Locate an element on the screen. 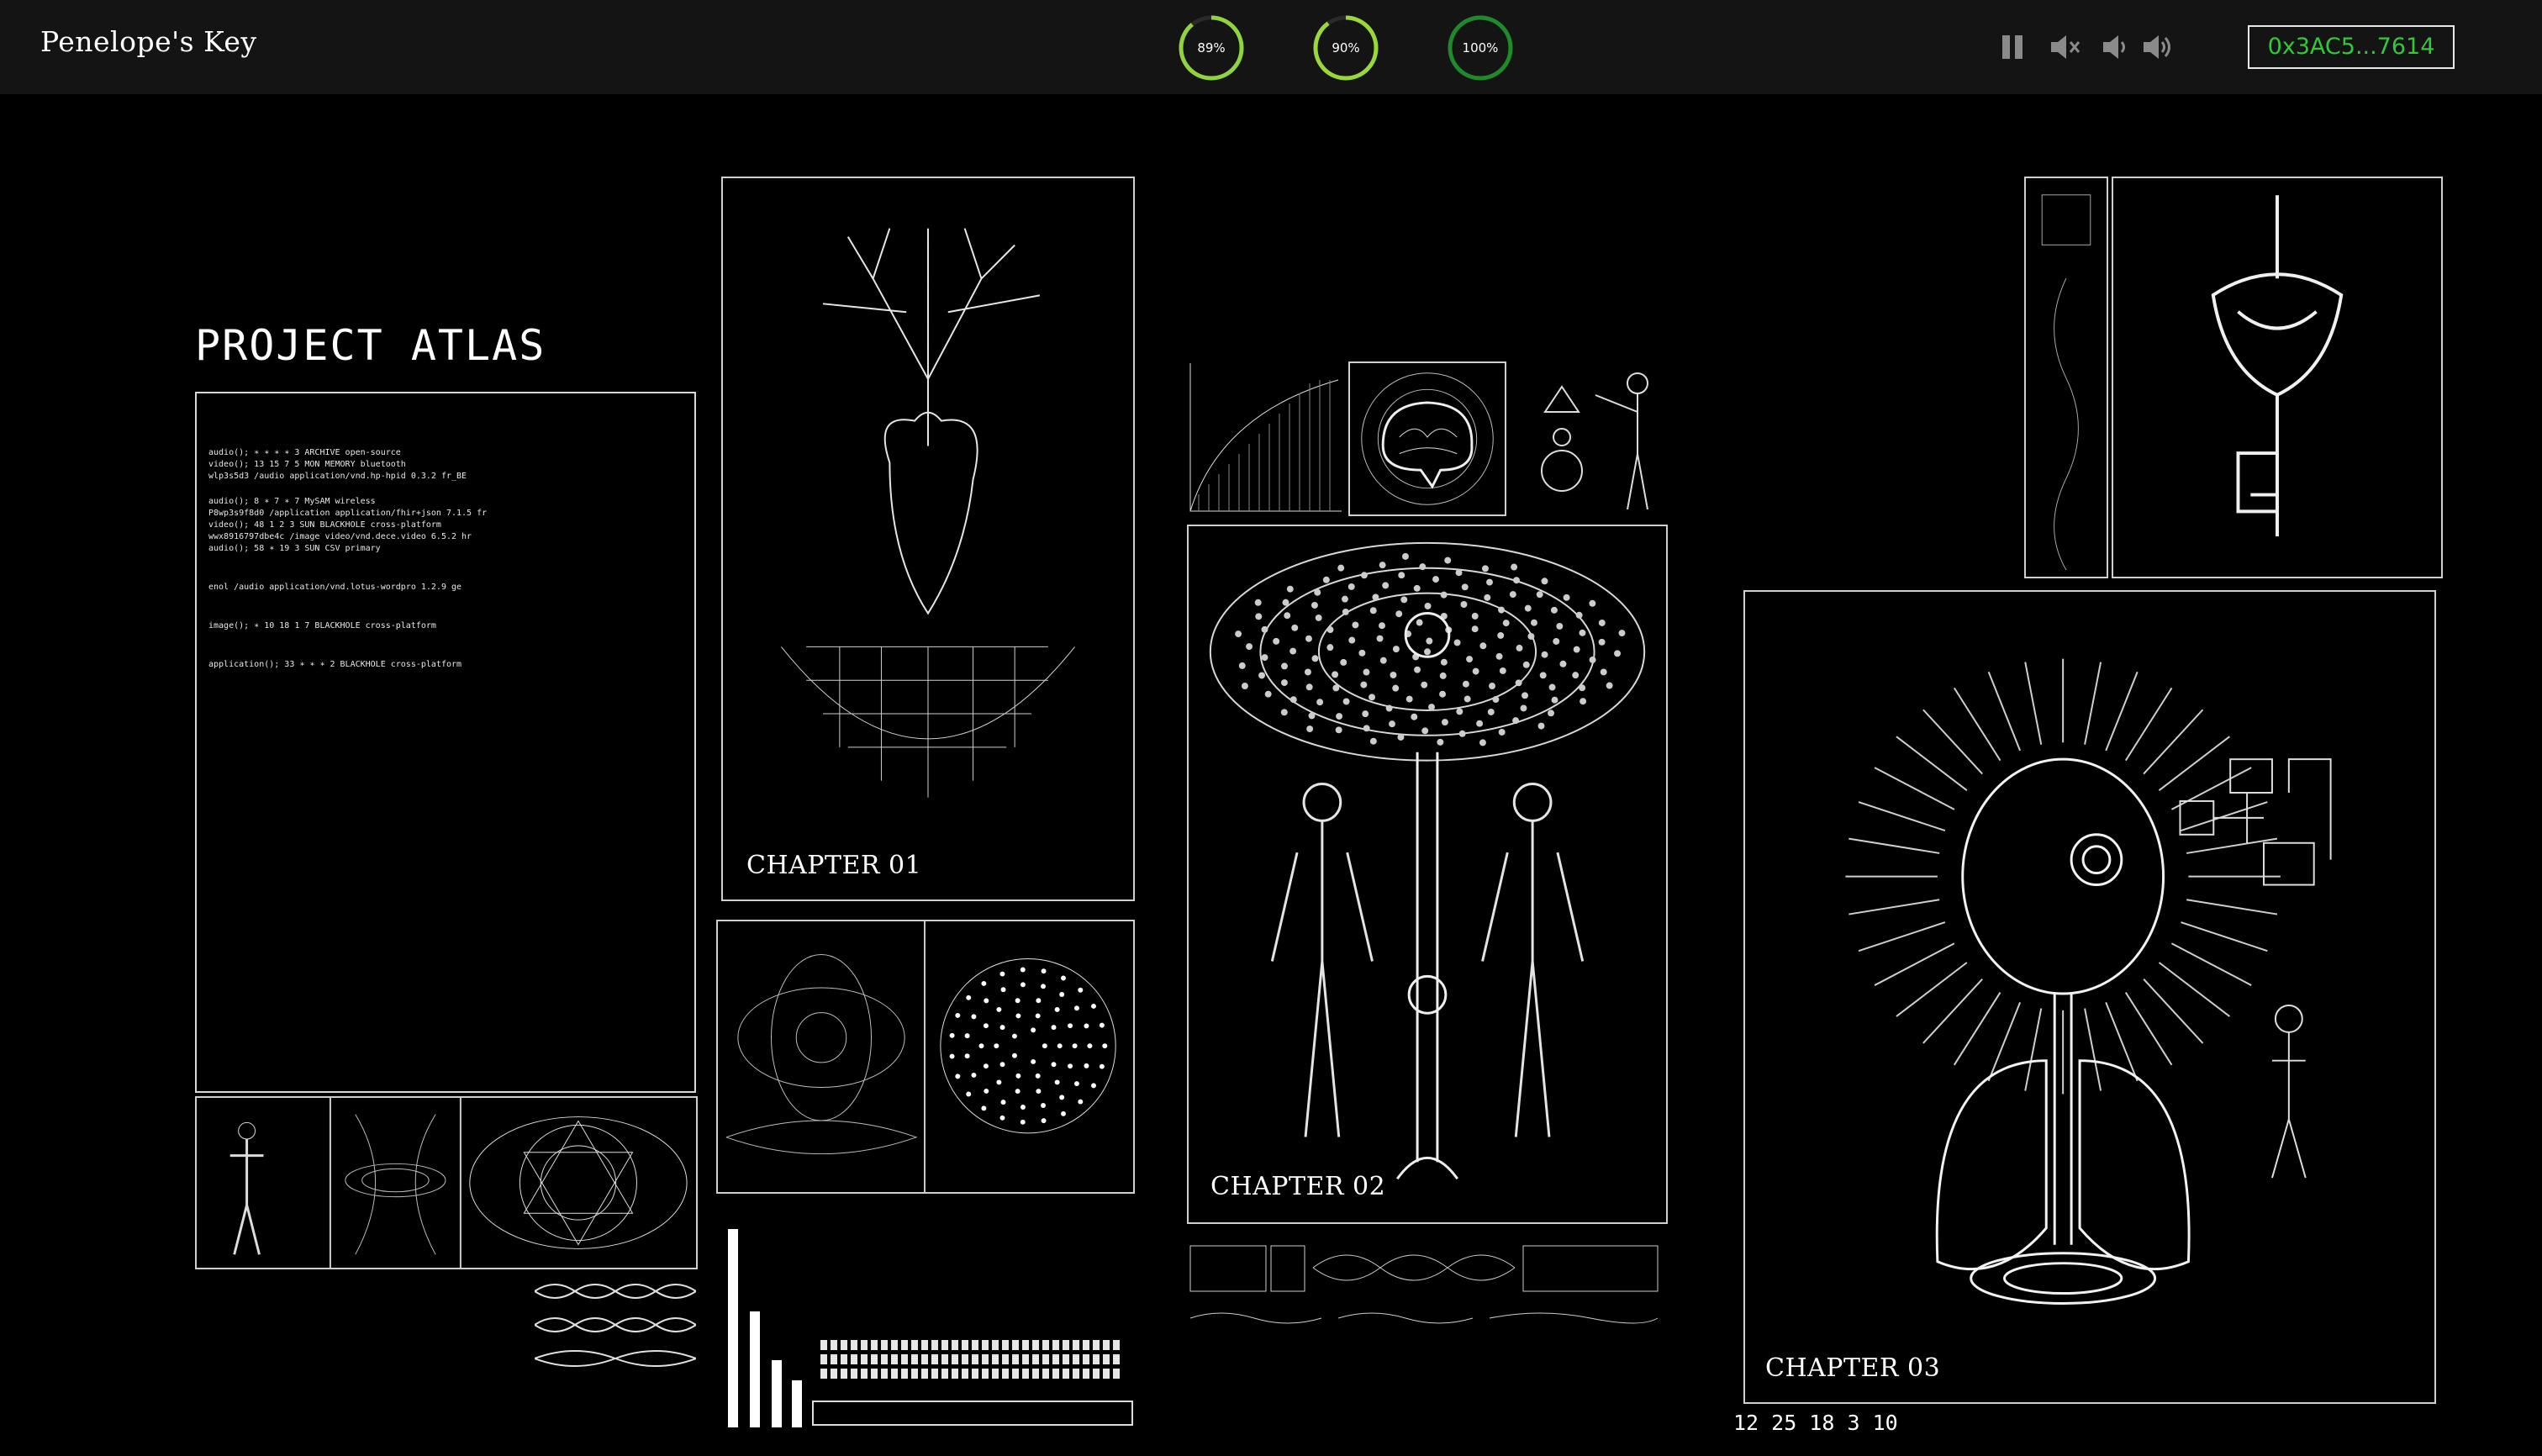 This screenshot has height=1456, width=2542. progress-ring-2: 90% is located at coordinates (1345, 47).